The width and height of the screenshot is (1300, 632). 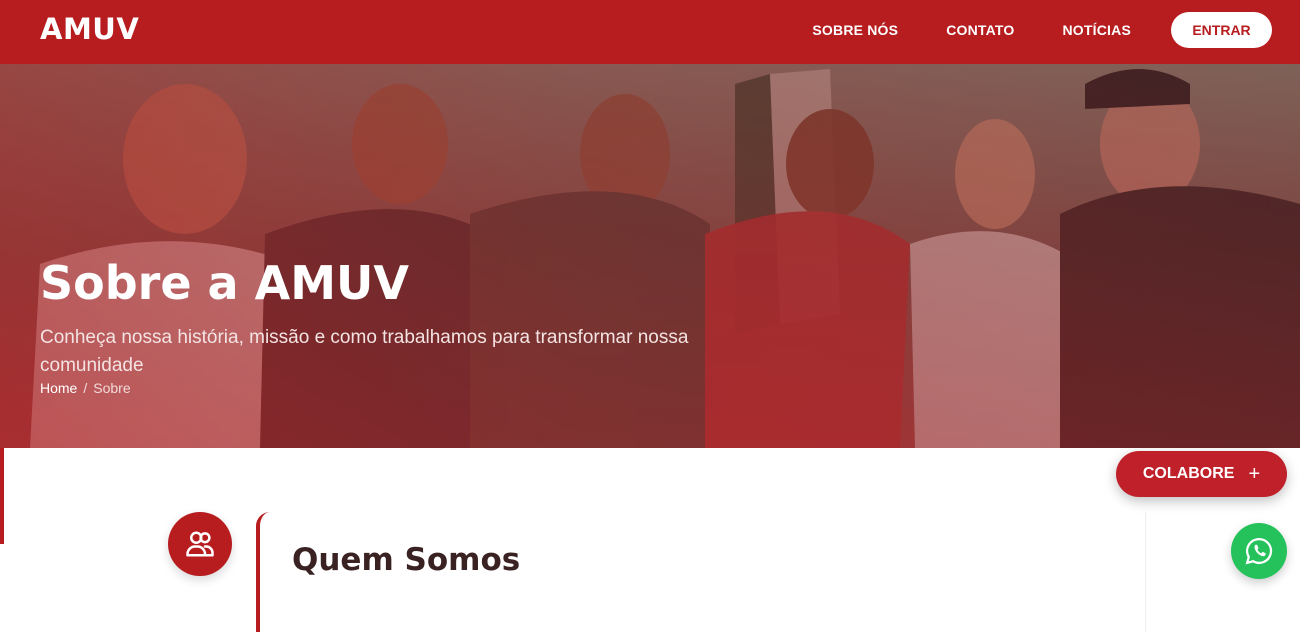 What do you see at coordinates (1042, 30) in the screenshot?
I see `main-nav: SOBRE NÓS CONTATO NOTÍCIAS ENTRAR` at bounding box center [1042, 30].